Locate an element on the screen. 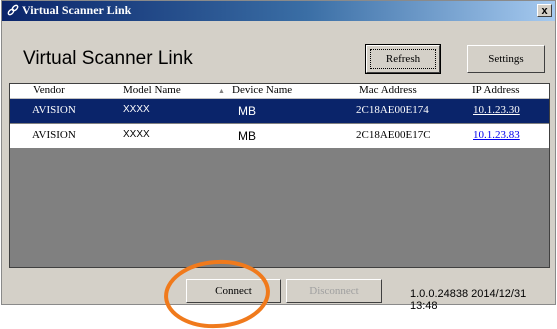 The height and width of the screenshot is (329, 557). connect-button: Connect is located at coordinates (233, 291).